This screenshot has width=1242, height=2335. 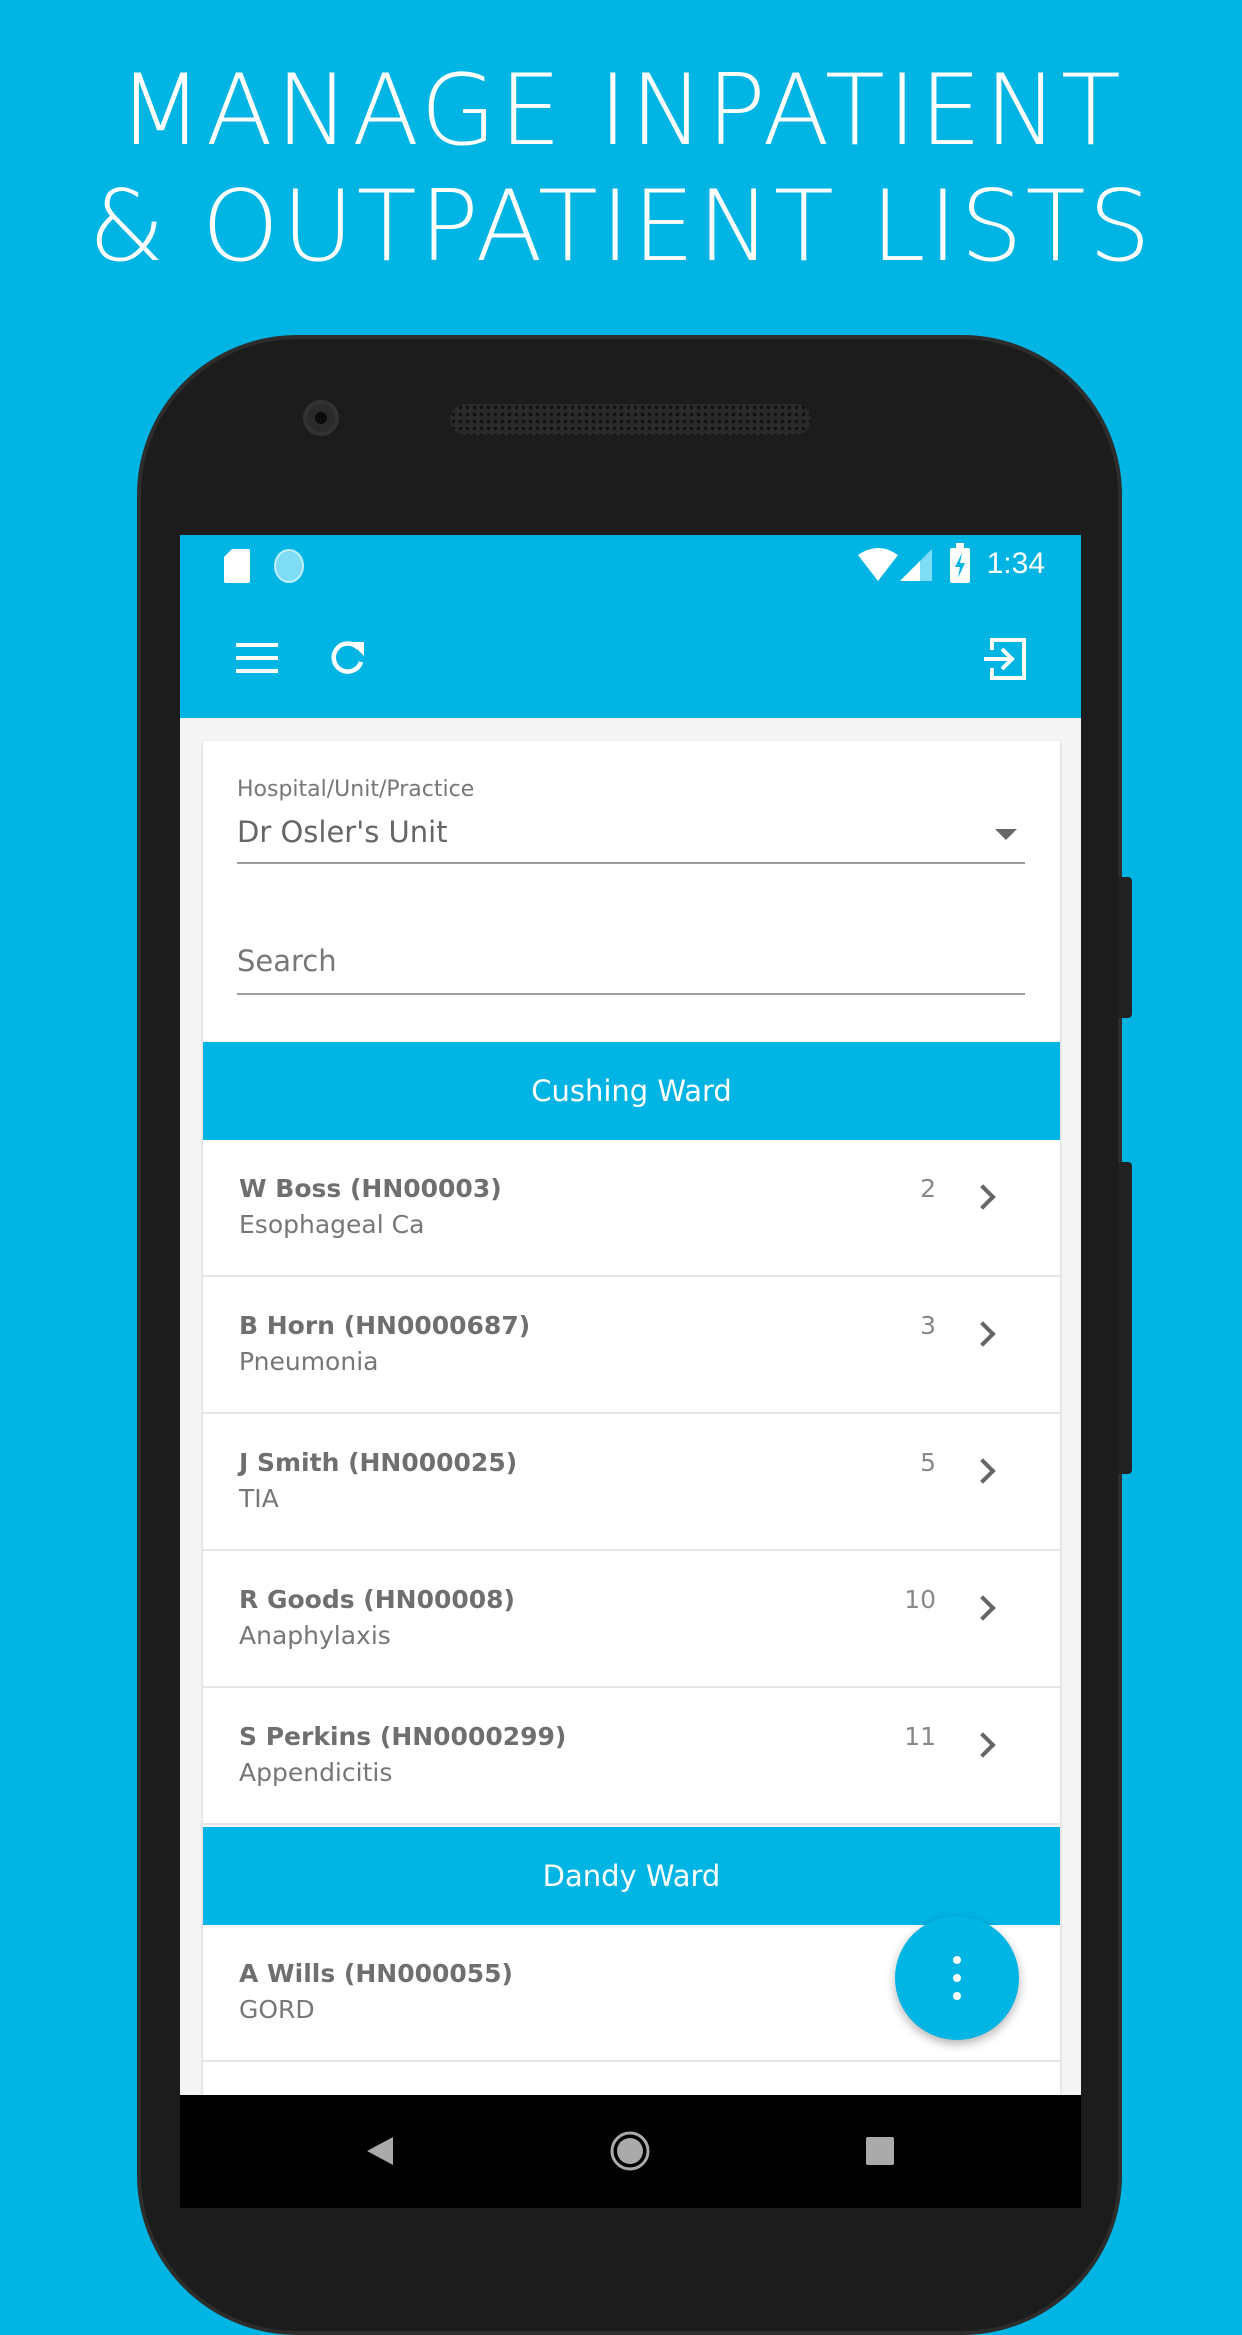 What do you see at coordinates (370, 1188) in the screenshot?
I see `patient-name: W Boss (HN00003)` at bounding box center [370, 1188].